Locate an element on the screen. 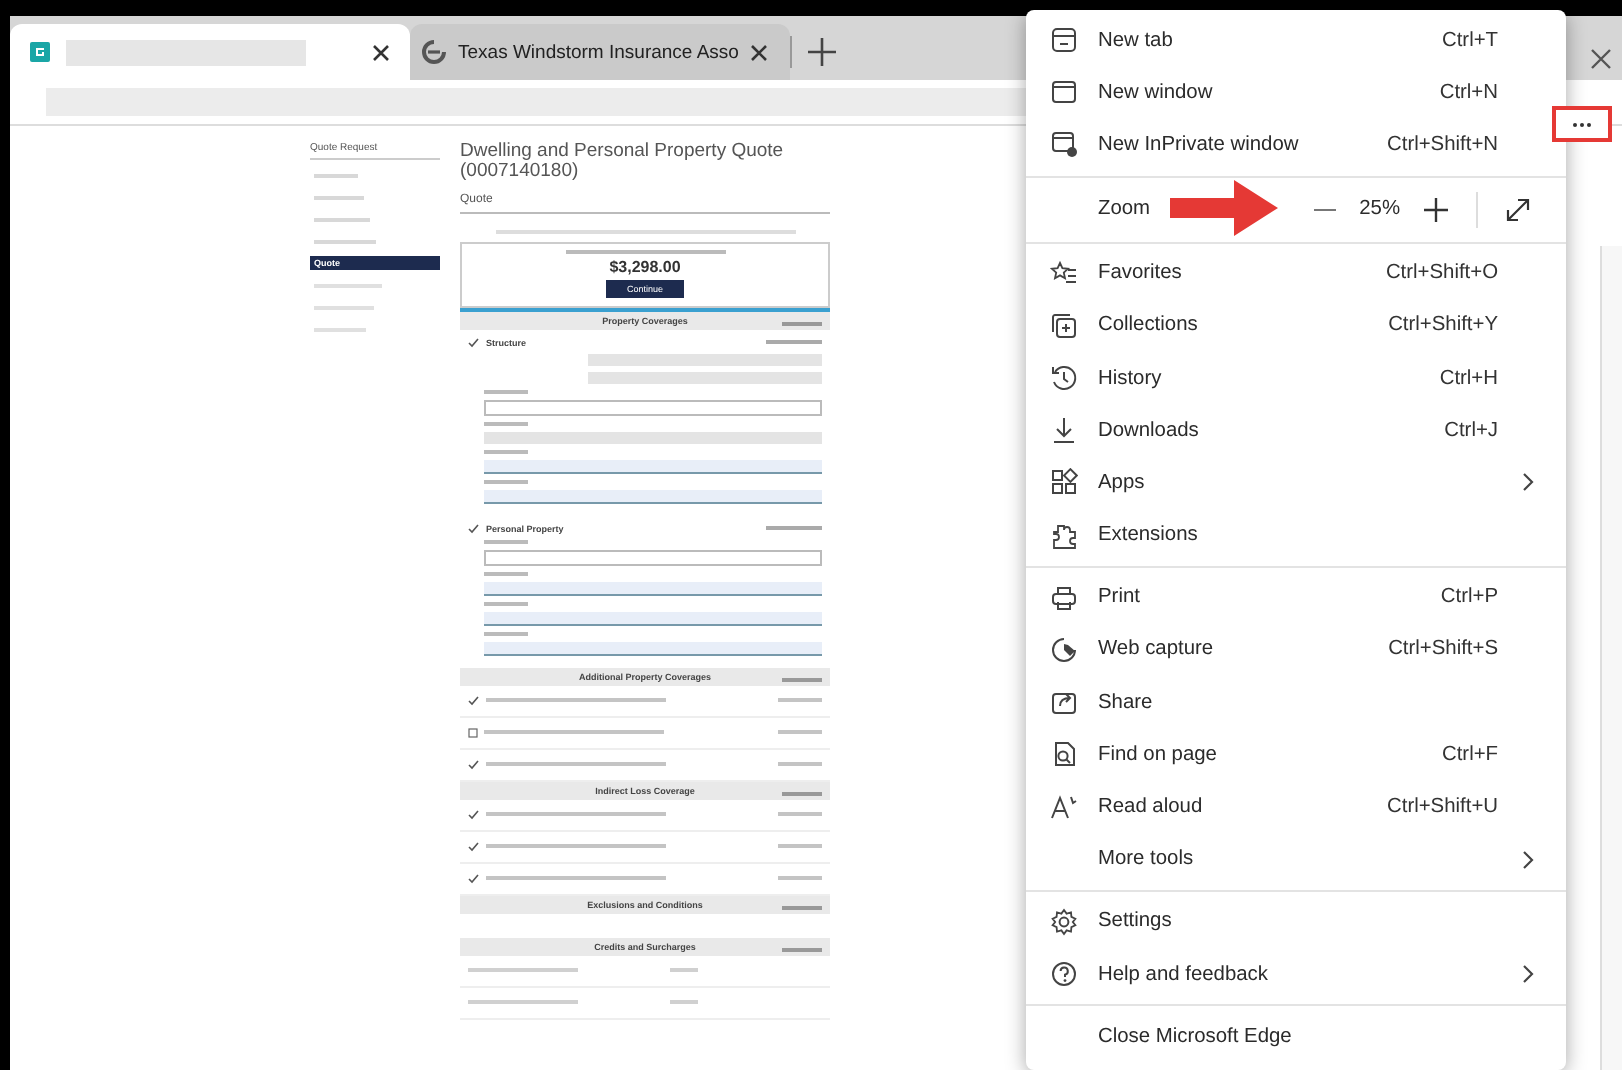 The width and height of the screenshot is (1622, 1070). arrow-annotation is located at coordinates (1224, 208).